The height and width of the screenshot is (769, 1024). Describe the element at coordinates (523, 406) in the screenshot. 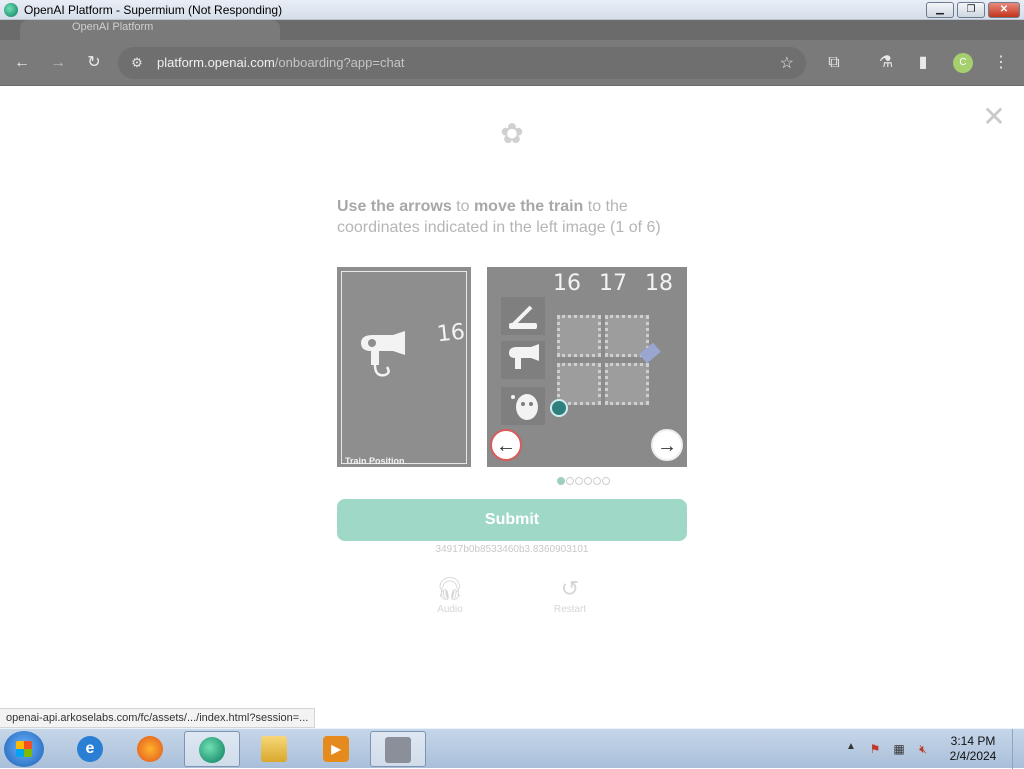

I see `face-mask-icon` at that location.